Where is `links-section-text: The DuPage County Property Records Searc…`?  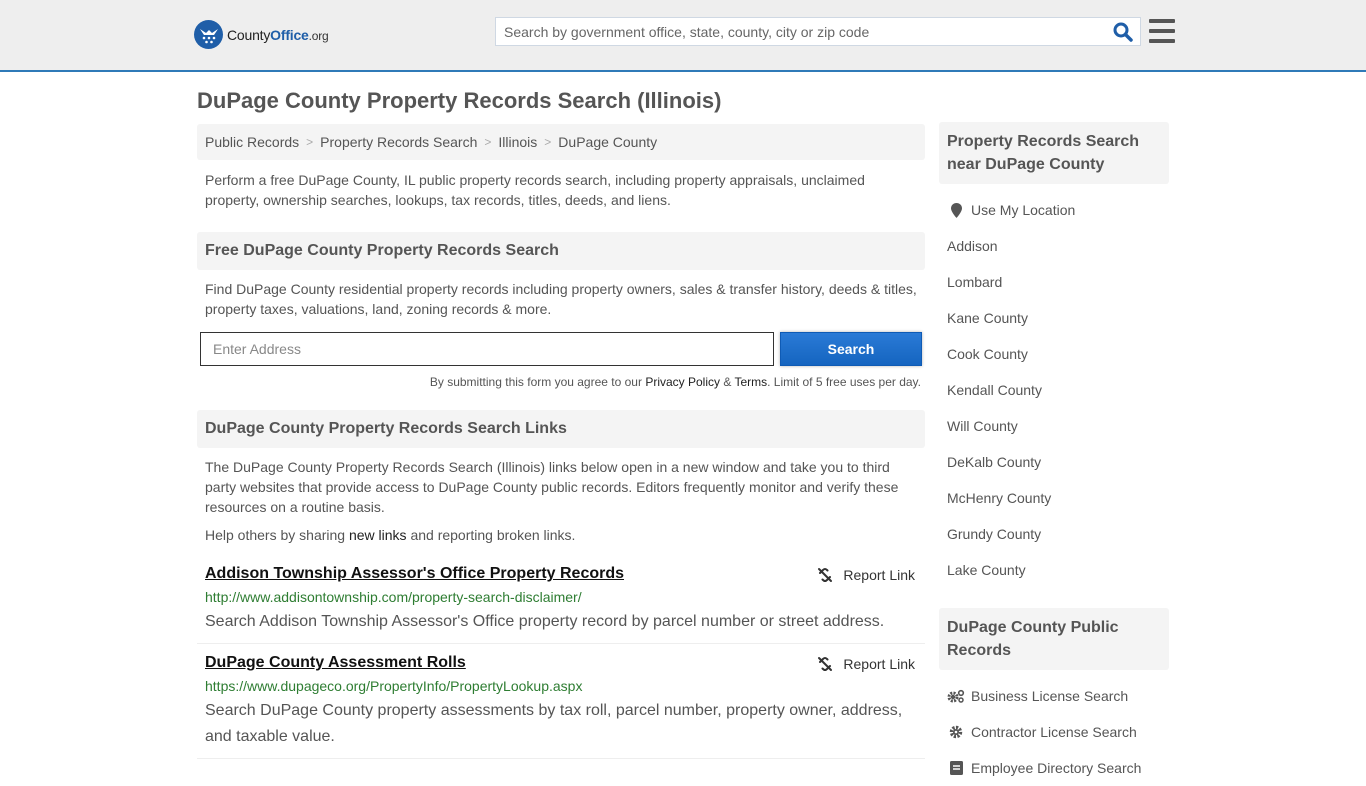
links-section-text: The DuPage County Property Records Searc… is located at coordinates (552, 487).